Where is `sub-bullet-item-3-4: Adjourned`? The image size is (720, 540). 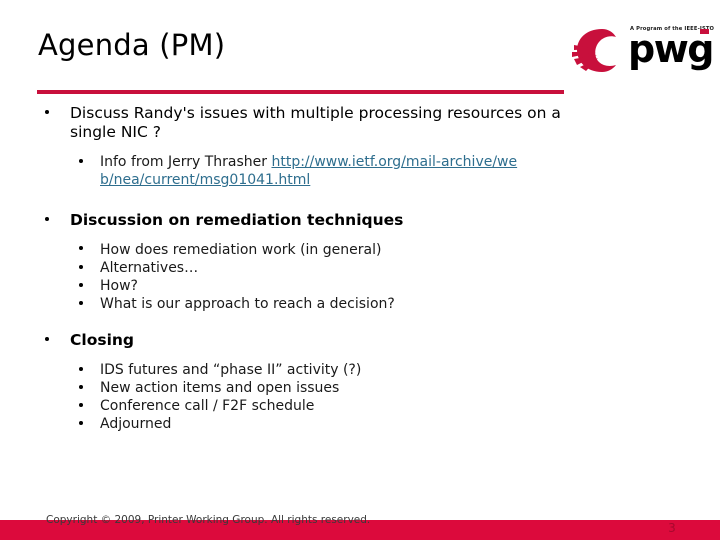
sub-bullet-item-3-4: Adjourned is located at coordinates (360, 424).